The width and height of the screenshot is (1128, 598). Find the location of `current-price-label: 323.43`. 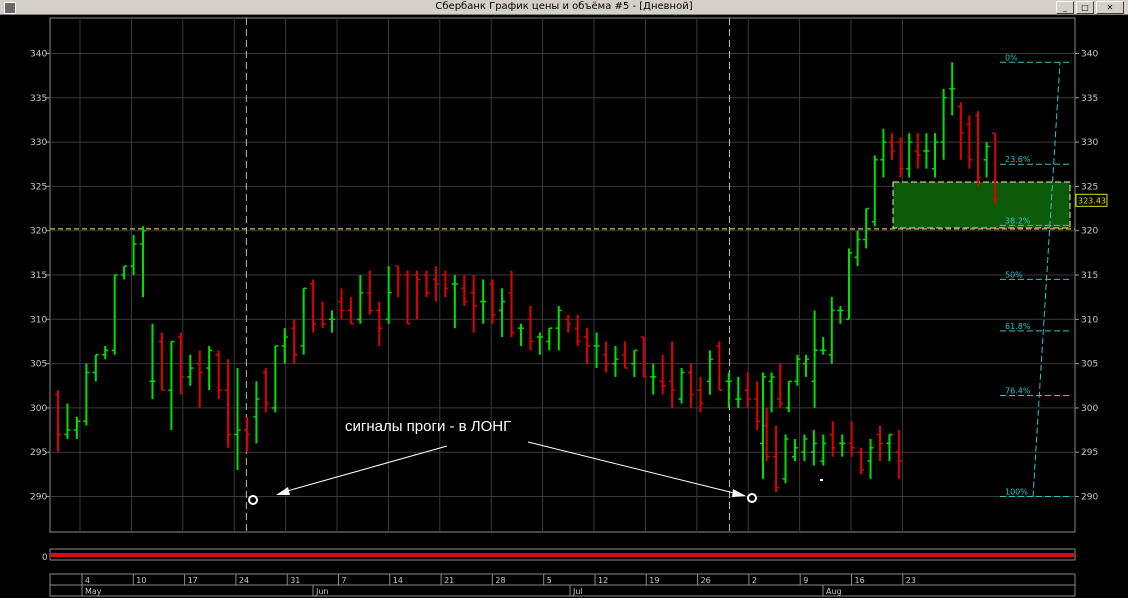

current-price-label: 323.43 is located at coordinates (1092, 200).